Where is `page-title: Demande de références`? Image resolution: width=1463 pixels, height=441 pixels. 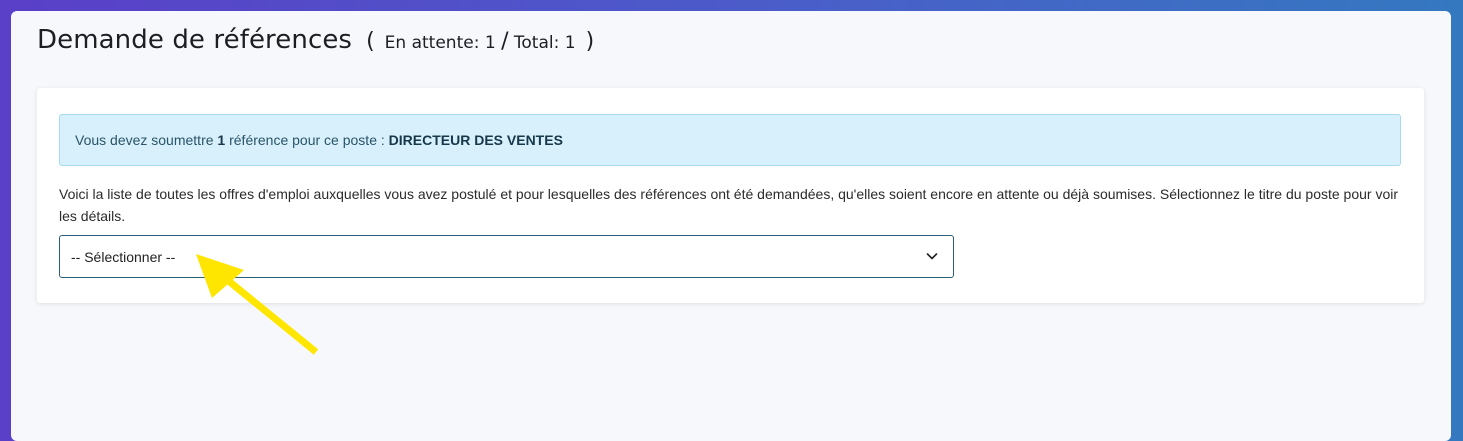
page-title: Demande de références is located at coordinates (195, 40).